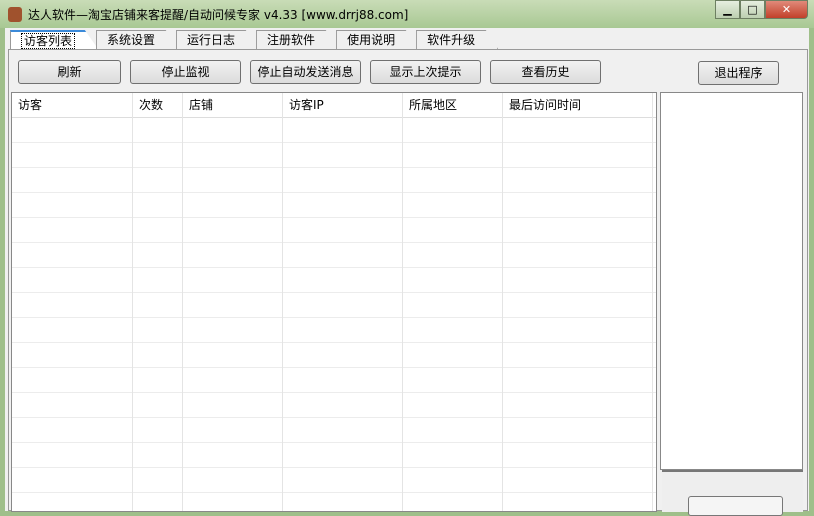  I want to click on app-icon, so click(15, 14).